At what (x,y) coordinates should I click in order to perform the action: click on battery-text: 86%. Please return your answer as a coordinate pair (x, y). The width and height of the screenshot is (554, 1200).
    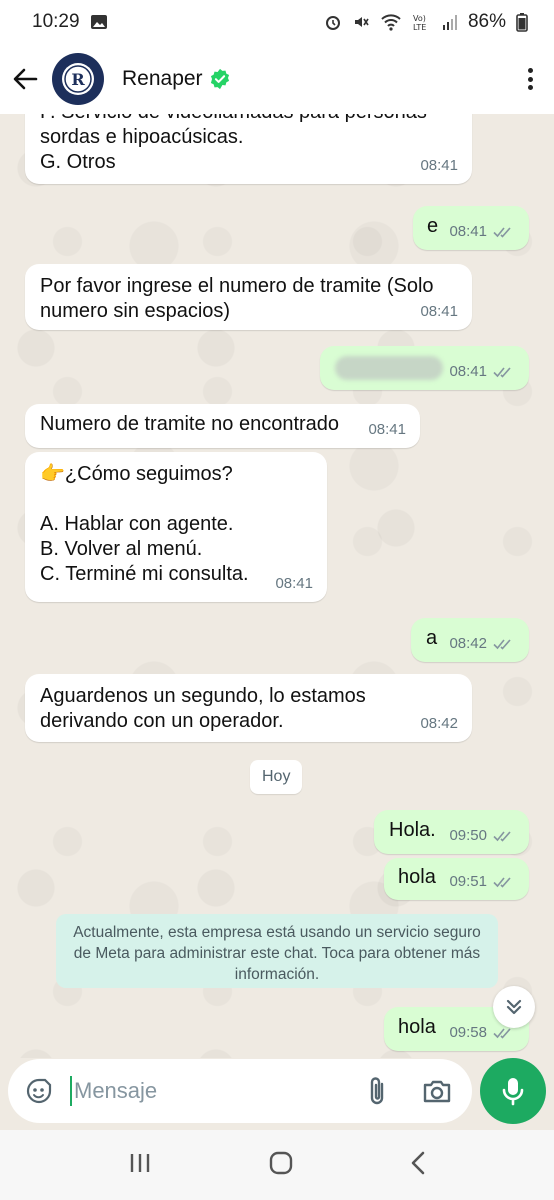
    Looking at the image, I should click on (486, 21).